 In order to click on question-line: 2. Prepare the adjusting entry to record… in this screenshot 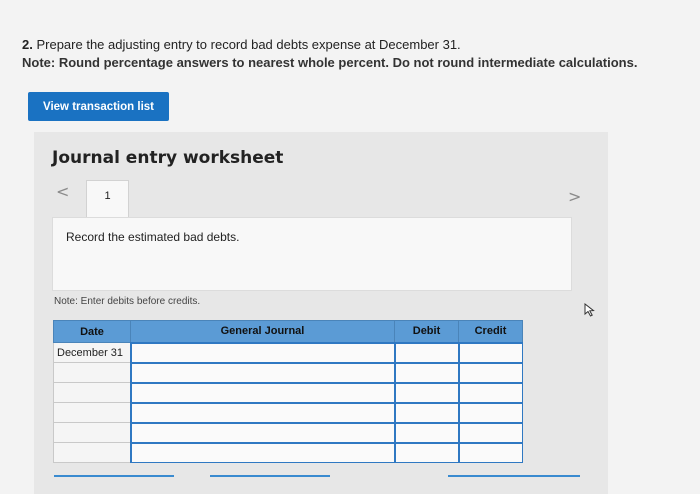, I will do `click(352, 45)`.